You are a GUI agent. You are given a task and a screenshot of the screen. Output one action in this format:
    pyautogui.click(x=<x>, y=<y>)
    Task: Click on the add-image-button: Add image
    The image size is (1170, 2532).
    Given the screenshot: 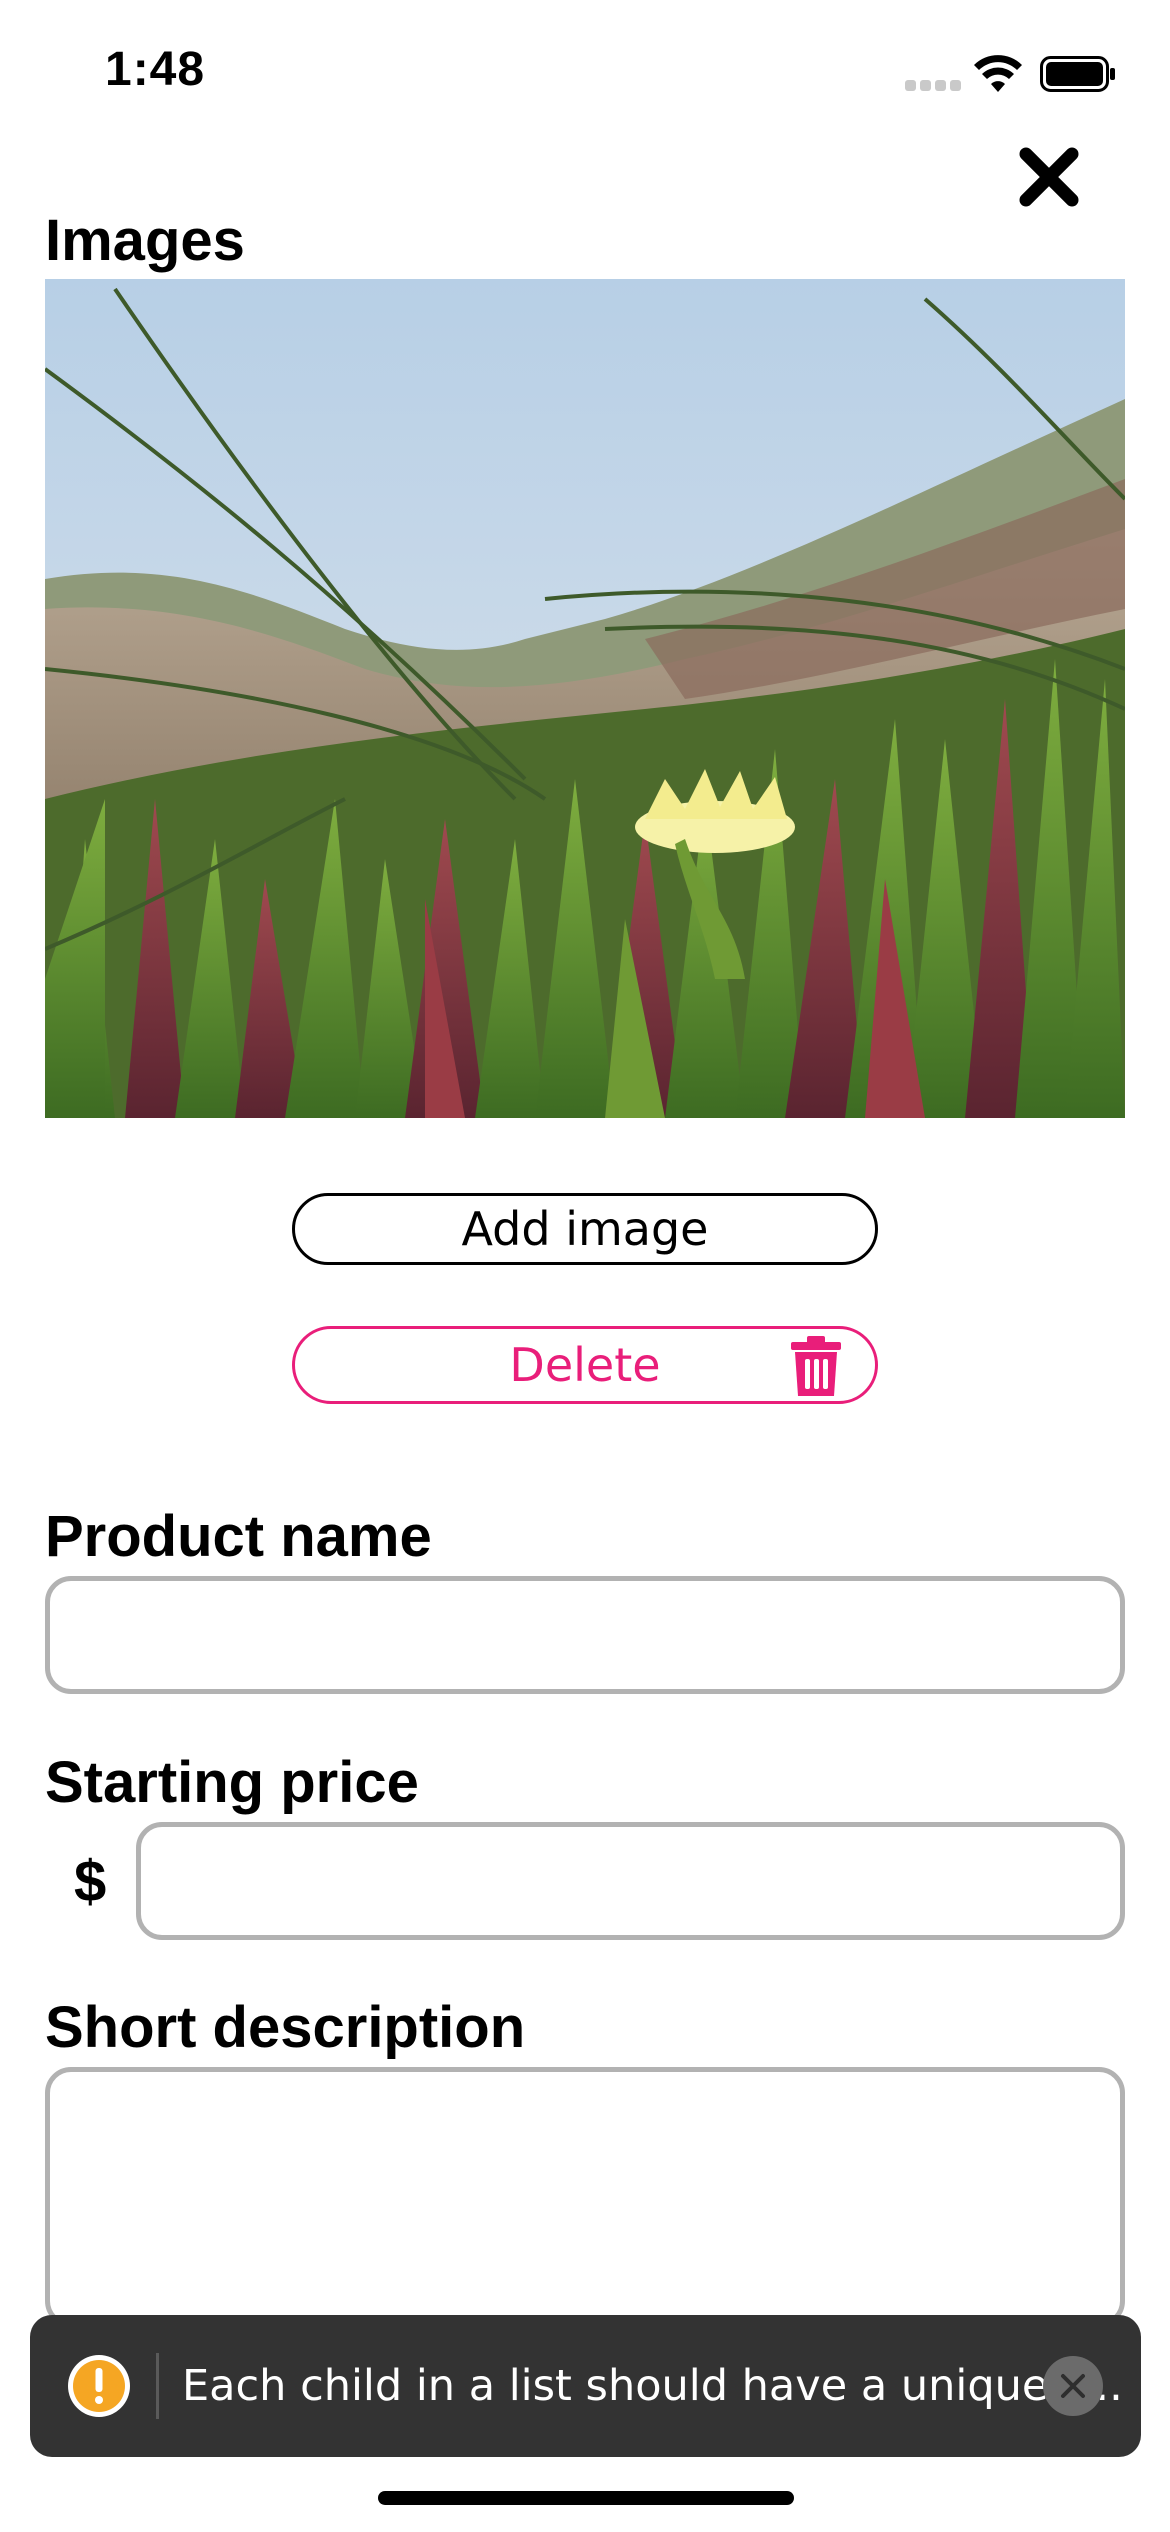 What is the action you would take?
    pyautogui.click(x=585, y=1229)
    